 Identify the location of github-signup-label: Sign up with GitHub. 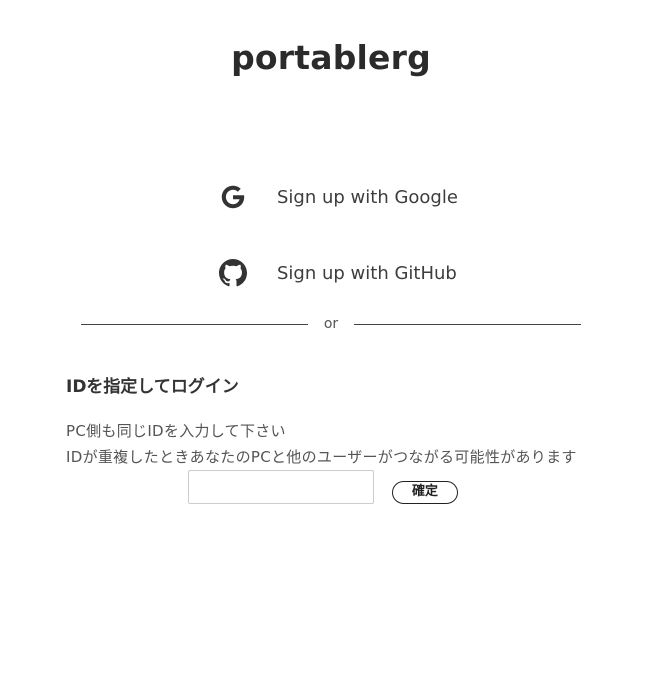
(367, 273).